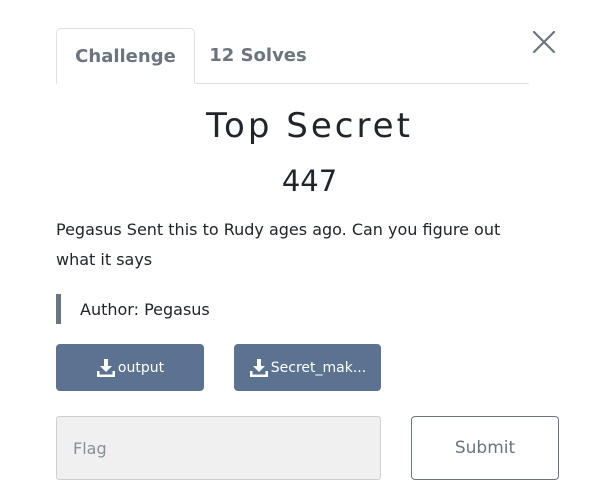  I want to click on tab-solves-label: 12 Solves, so click(258, 55).